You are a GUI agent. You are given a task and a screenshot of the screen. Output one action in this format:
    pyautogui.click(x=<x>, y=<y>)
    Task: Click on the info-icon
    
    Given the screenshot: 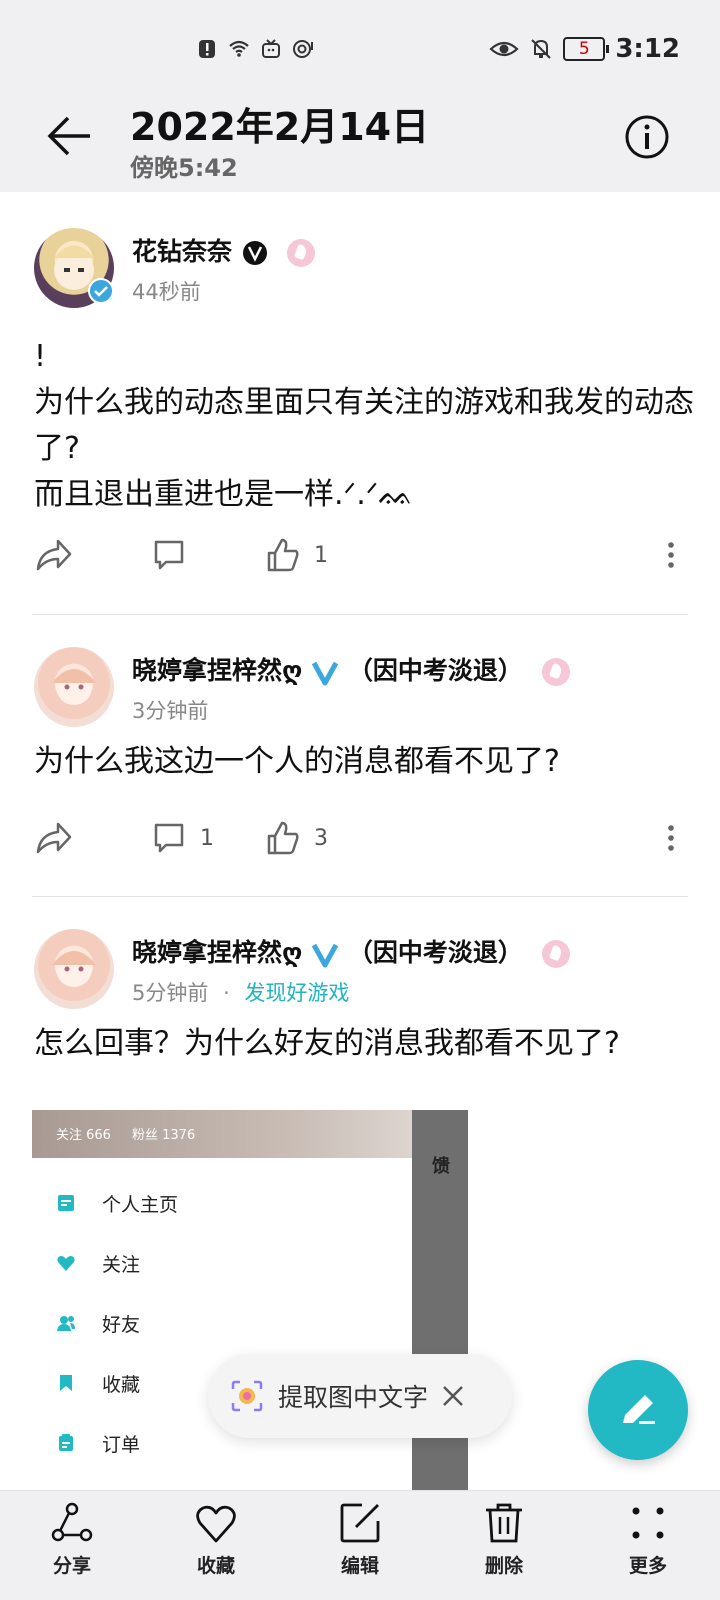 What is the action you would take?
    pyautogui.click(x=647, y=137)
    